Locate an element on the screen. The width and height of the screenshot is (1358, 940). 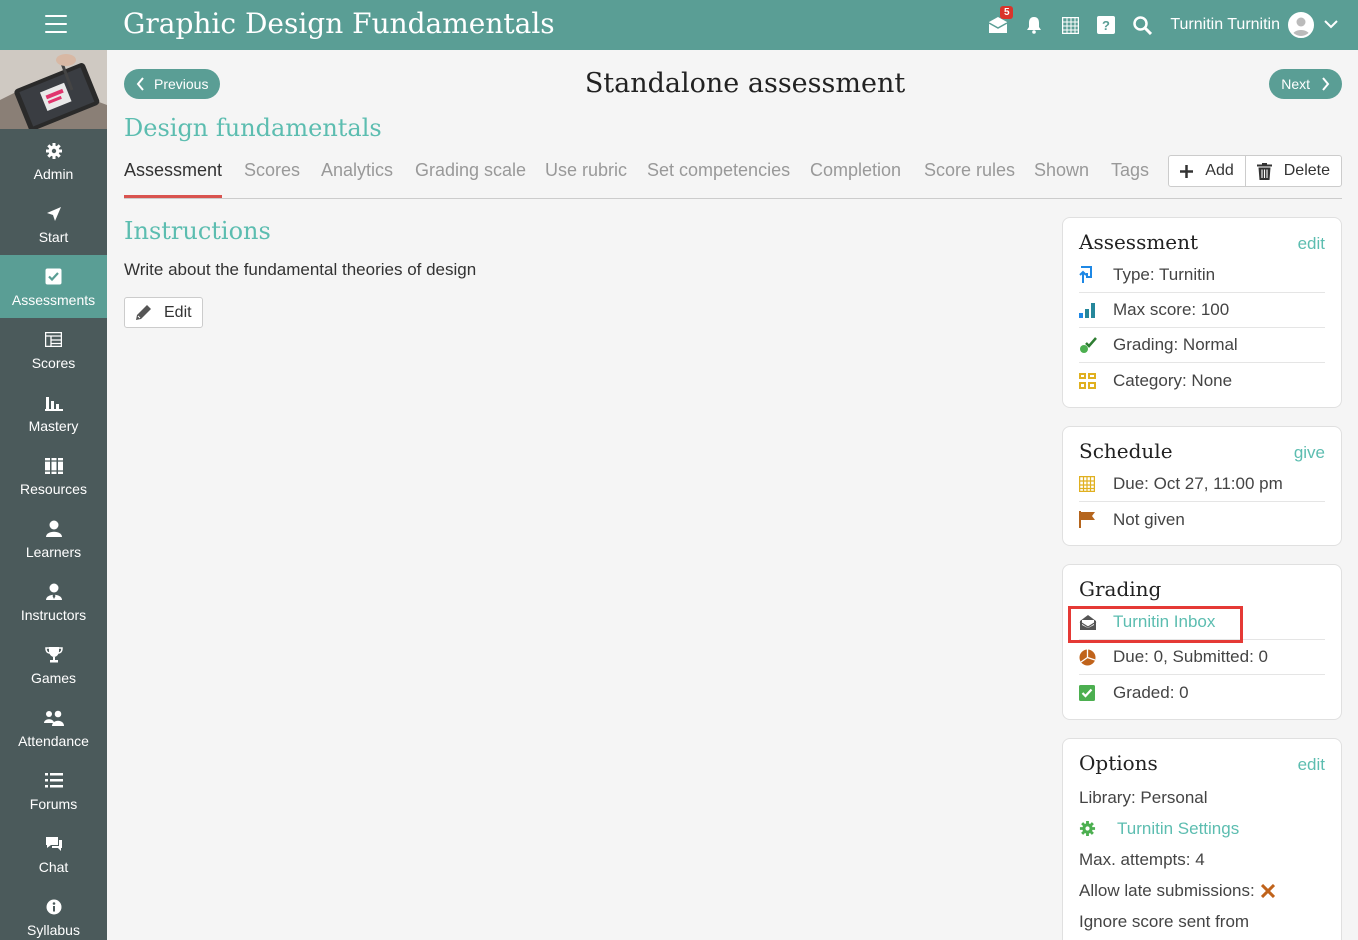
edit-instructions-button: Edit is located at coordinates (163, 312).